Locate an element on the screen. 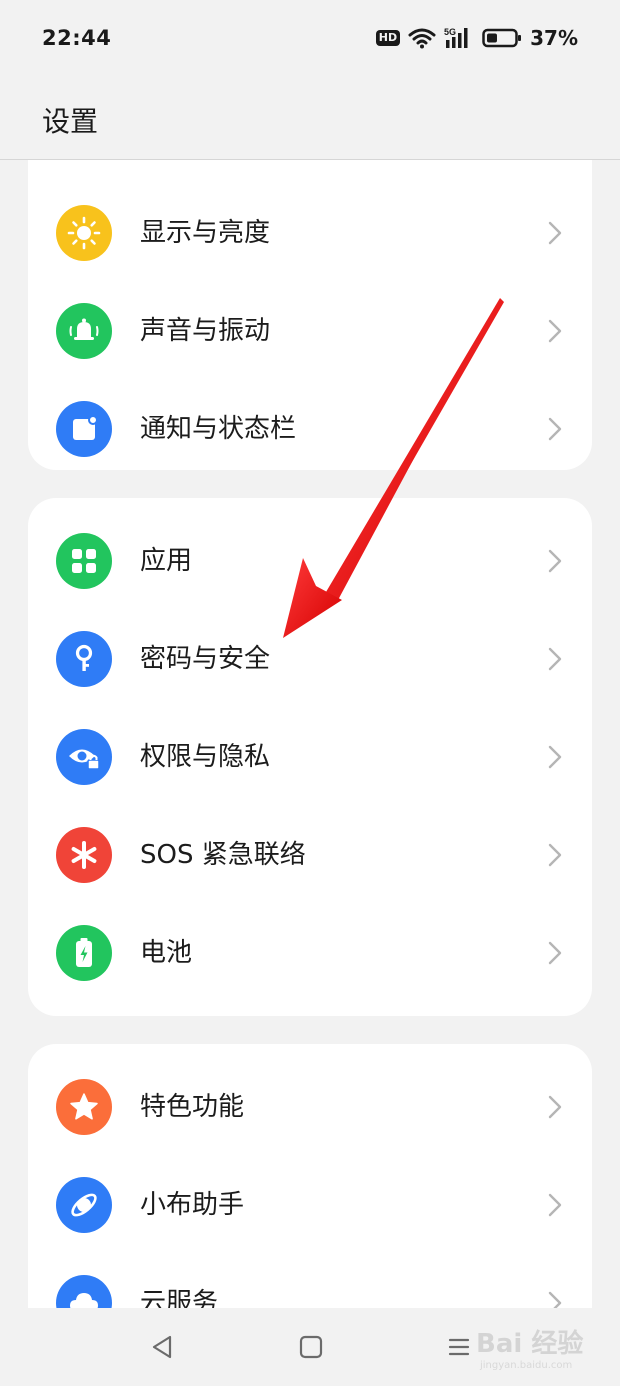 The height and width of the screenshot is (1386, 620). battery-percent: 37% is located at coordinates (554, 38).